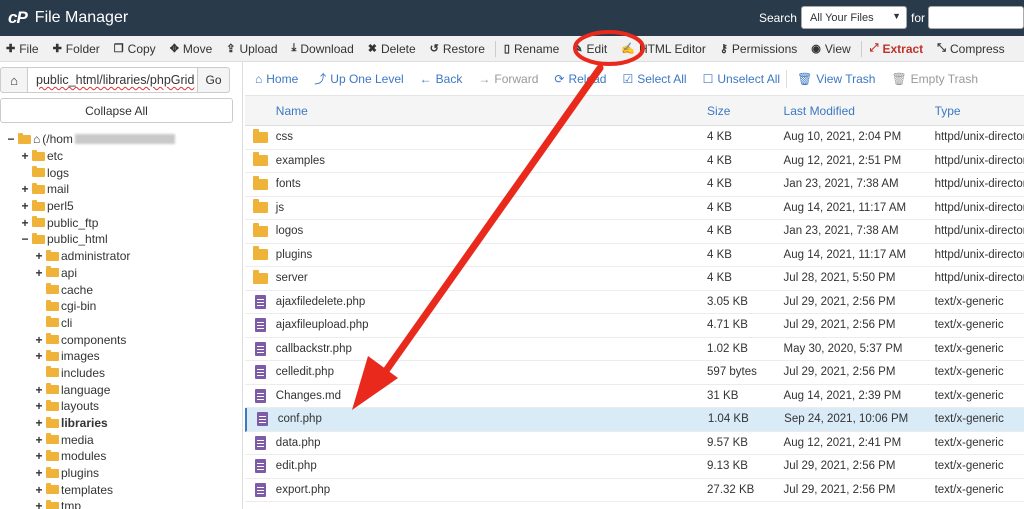 The width and height of the screenshot is (1024, 509). What do you see at coordinates (121, 439) in the screenshot?
I see `tree-item: + media` at bounding box center [121, 439].